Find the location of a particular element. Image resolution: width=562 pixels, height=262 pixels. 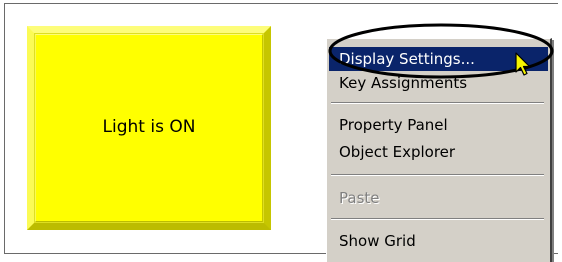

light-status-label: Light is ON is located at coordinates (149, 127).